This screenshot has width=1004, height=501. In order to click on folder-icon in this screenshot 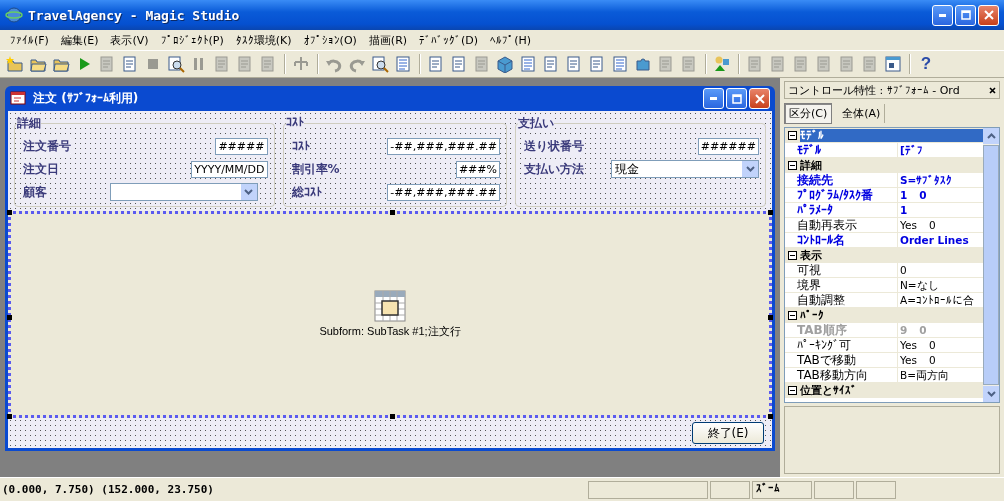, I will do `click(15, 64)`.